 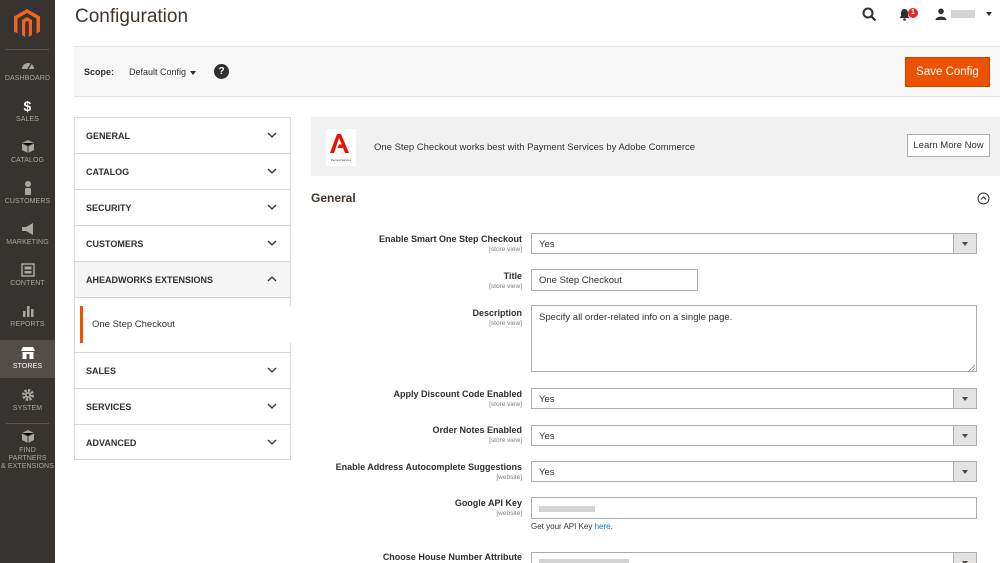 I want to click on dollar-icon: $, so click(x=27, y=106).